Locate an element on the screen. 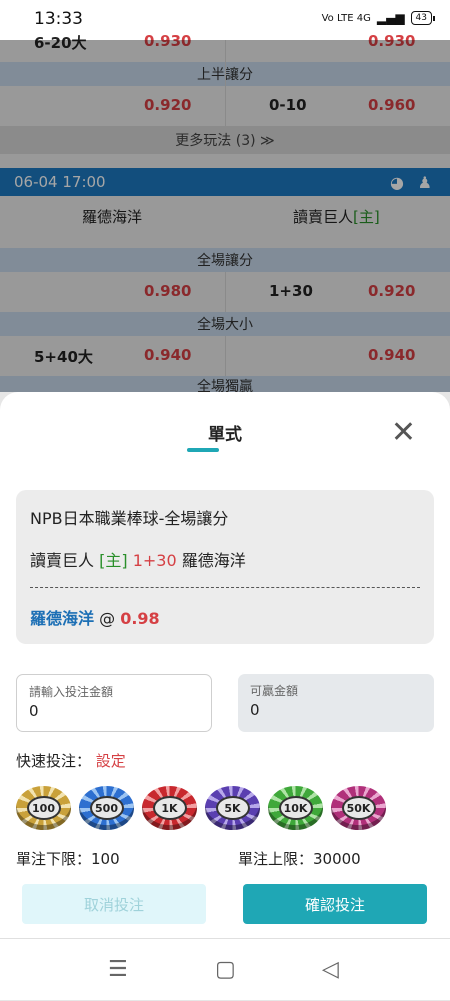 The image size is (450, 1001). chip-label: 50K is located at coordinates (358, 808).